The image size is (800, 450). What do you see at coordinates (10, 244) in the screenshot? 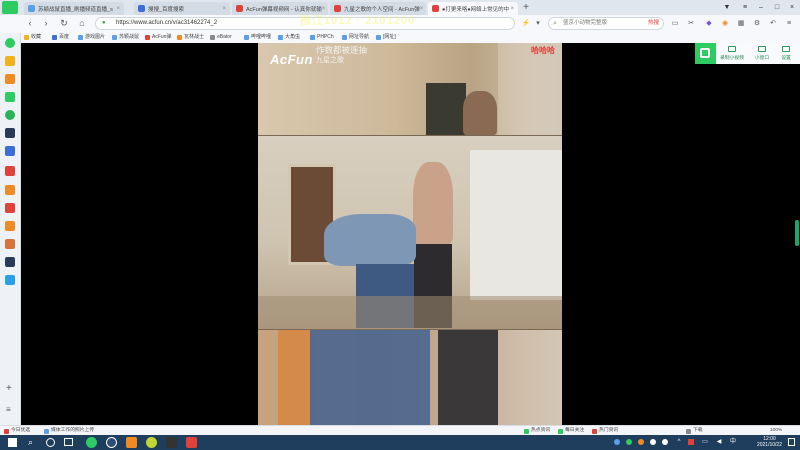
I see `sidebar-icon-photo` at bounding box center [10, 244].